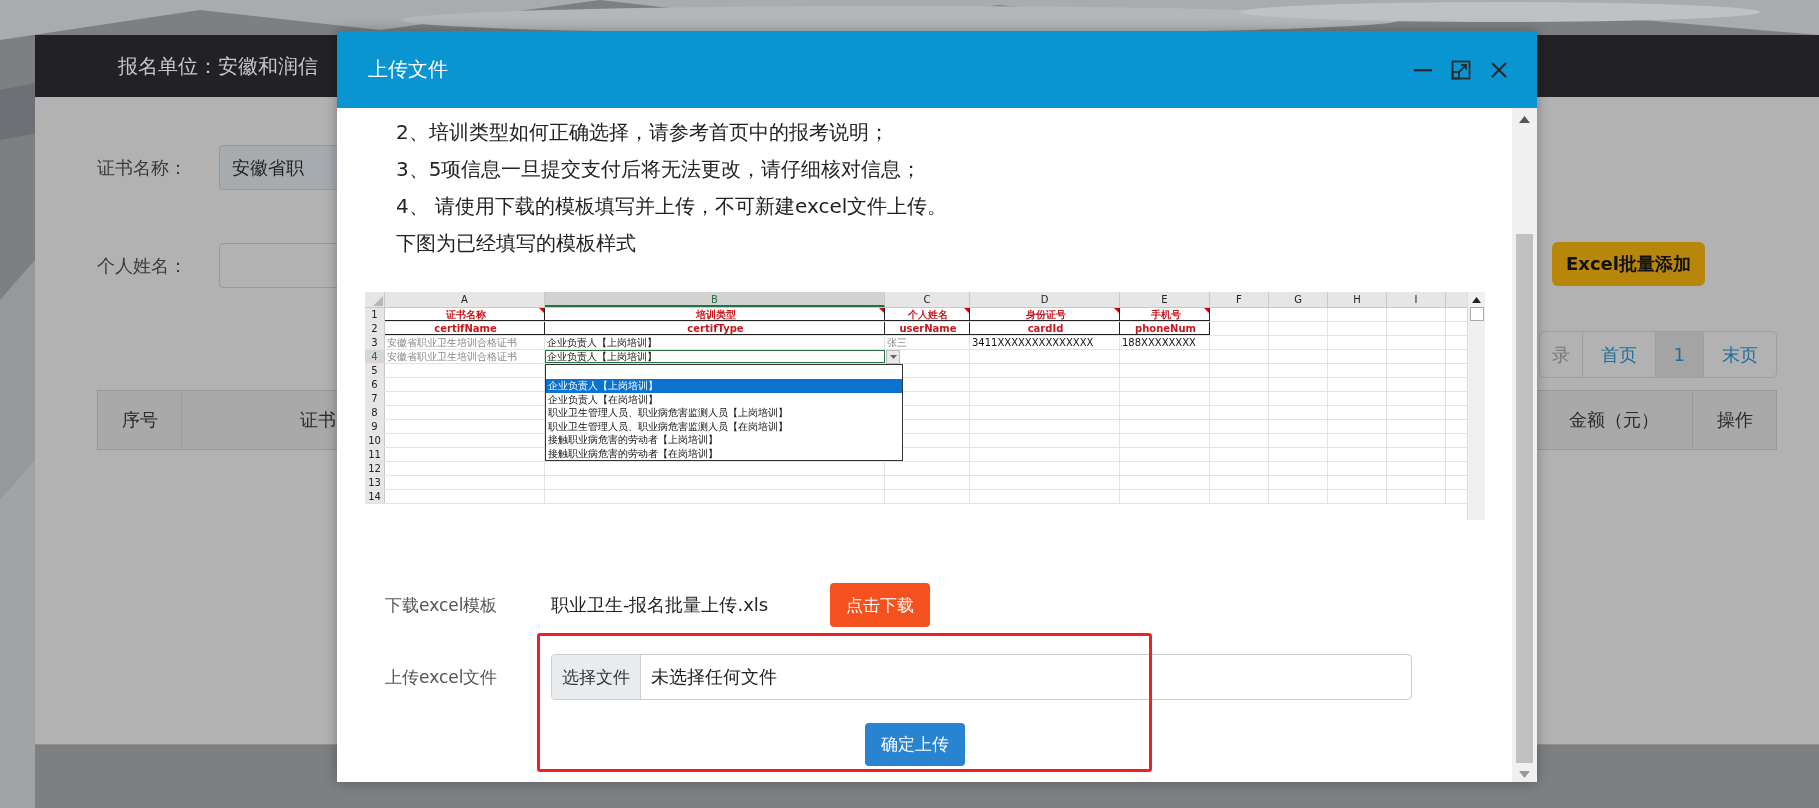 The height and width of the screenshot is (808, 1819). What do you see at coordinates (1416, 299) in the screenshot?
I see `column-letter: I` at bounding box center [1416, 299].